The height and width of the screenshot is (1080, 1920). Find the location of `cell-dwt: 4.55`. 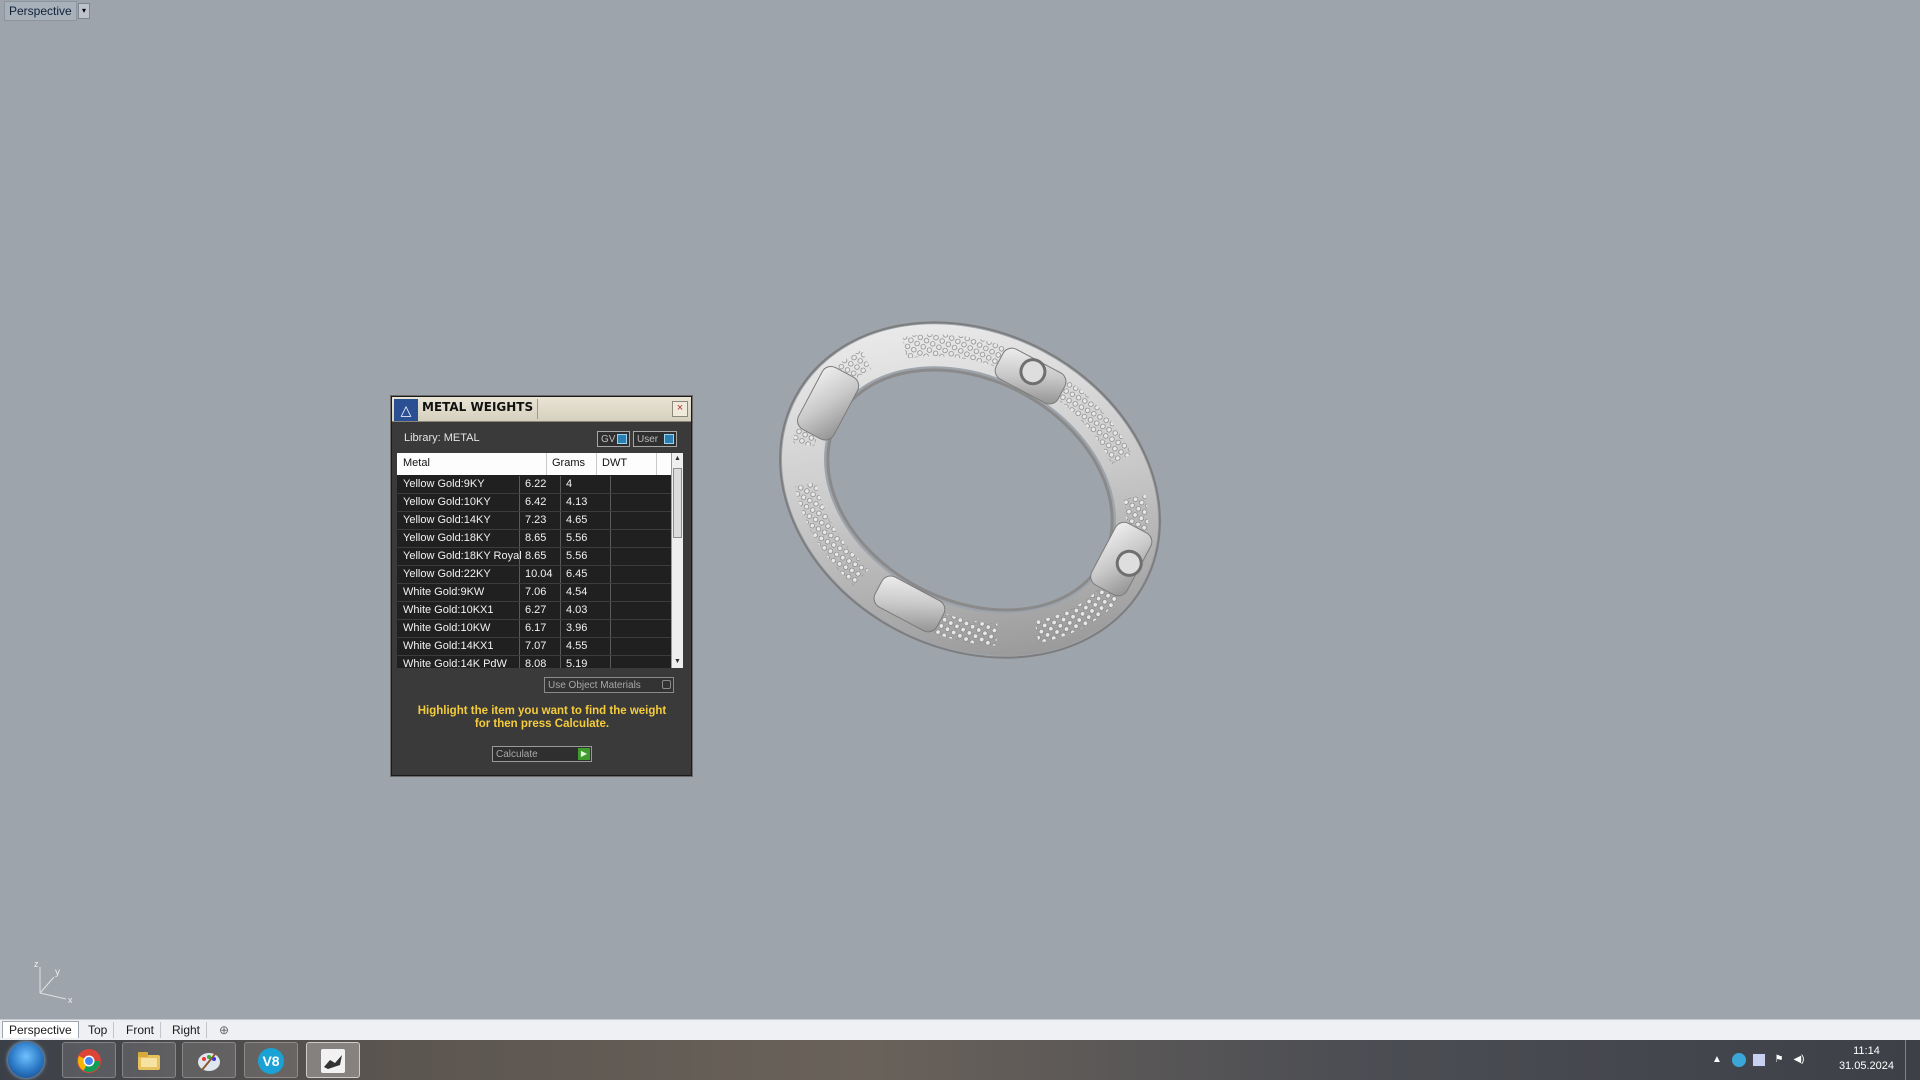

cell-dwt: 4.55 is located at coordinates (577, 646).